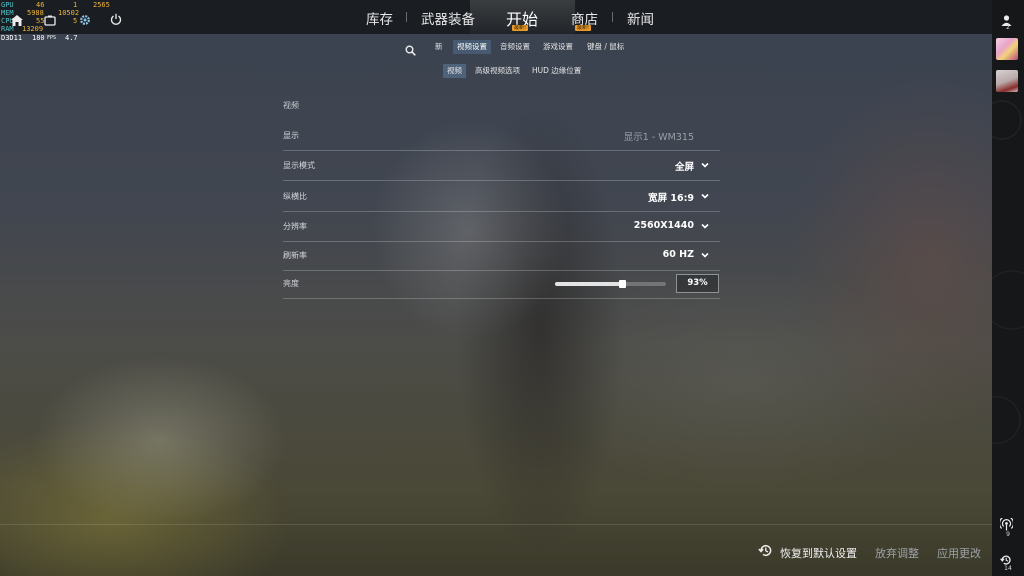 This screenshot has height=576, width=1024. Describe the element at coordinates (291, 105) in the screenshot. I see `section-title: 视频` at that location.